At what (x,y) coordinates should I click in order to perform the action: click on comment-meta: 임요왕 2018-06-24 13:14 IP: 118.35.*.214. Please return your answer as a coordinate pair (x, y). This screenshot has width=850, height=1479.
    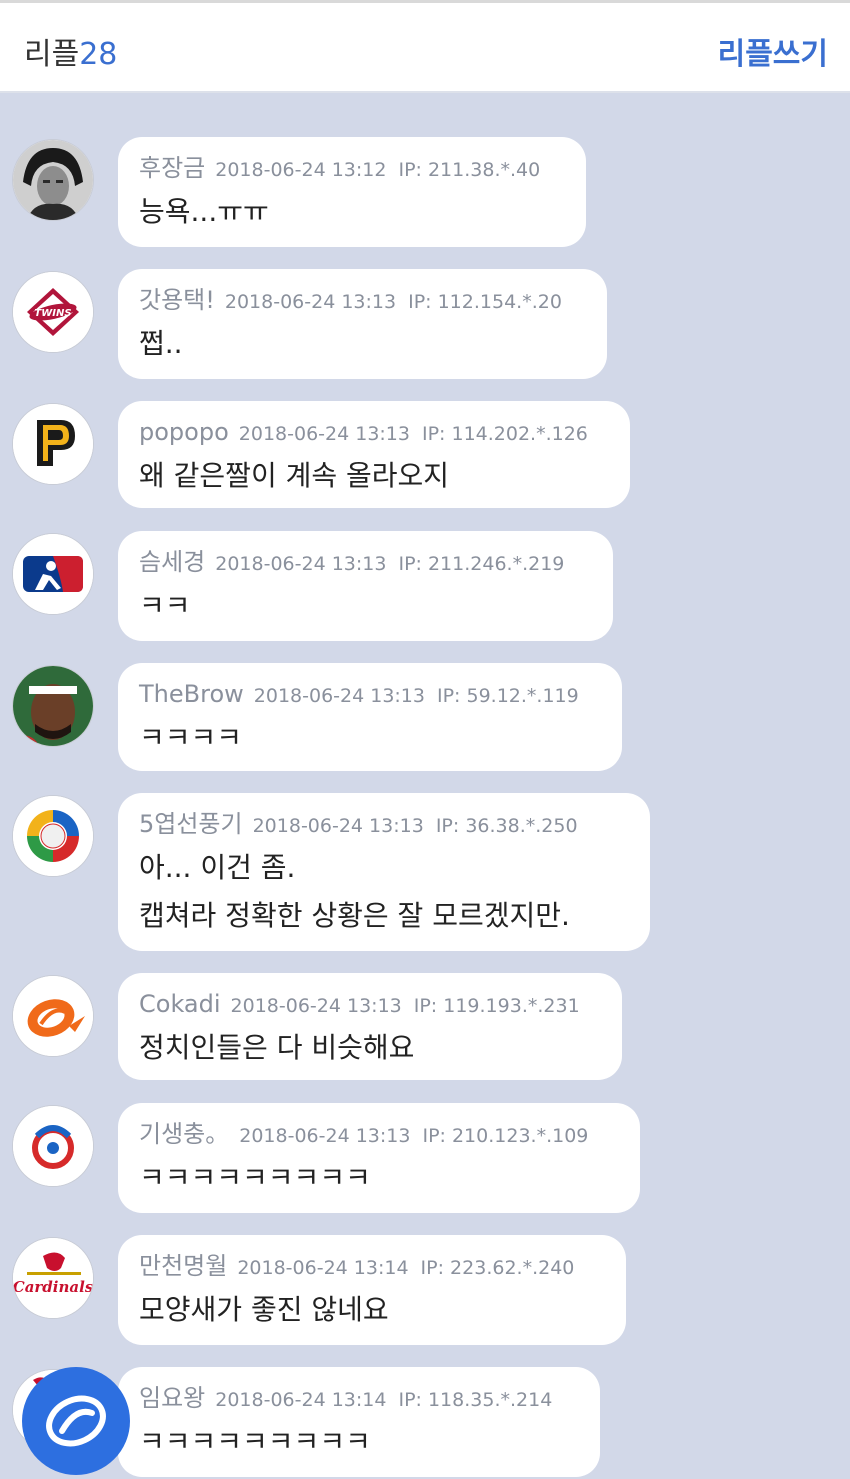
    Looking at the image, I should click on (359, 1399).